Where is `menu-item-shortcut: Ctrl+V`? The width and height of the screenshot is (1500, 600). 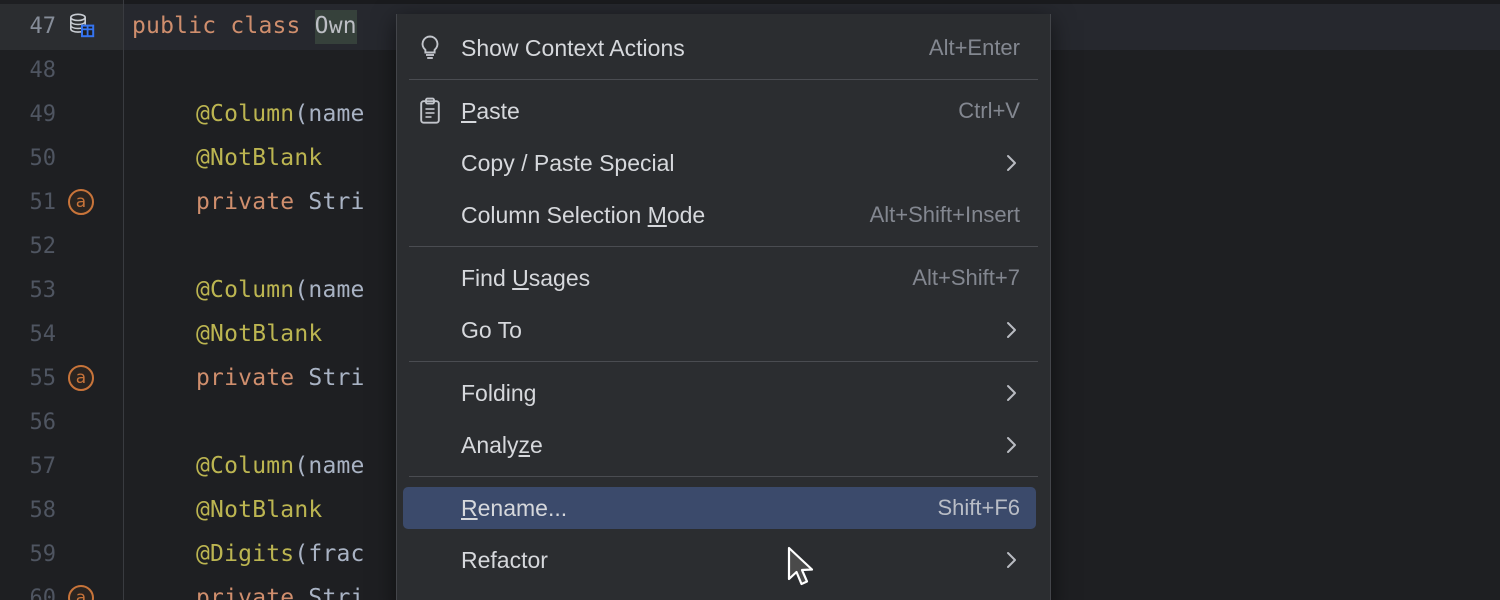
menu-item-shortcut: Ctrl+V is located at coordinates (989, 110).